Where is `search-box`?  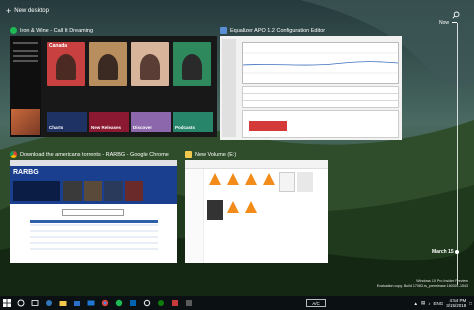
search-box is located at coordinates (93, 212).